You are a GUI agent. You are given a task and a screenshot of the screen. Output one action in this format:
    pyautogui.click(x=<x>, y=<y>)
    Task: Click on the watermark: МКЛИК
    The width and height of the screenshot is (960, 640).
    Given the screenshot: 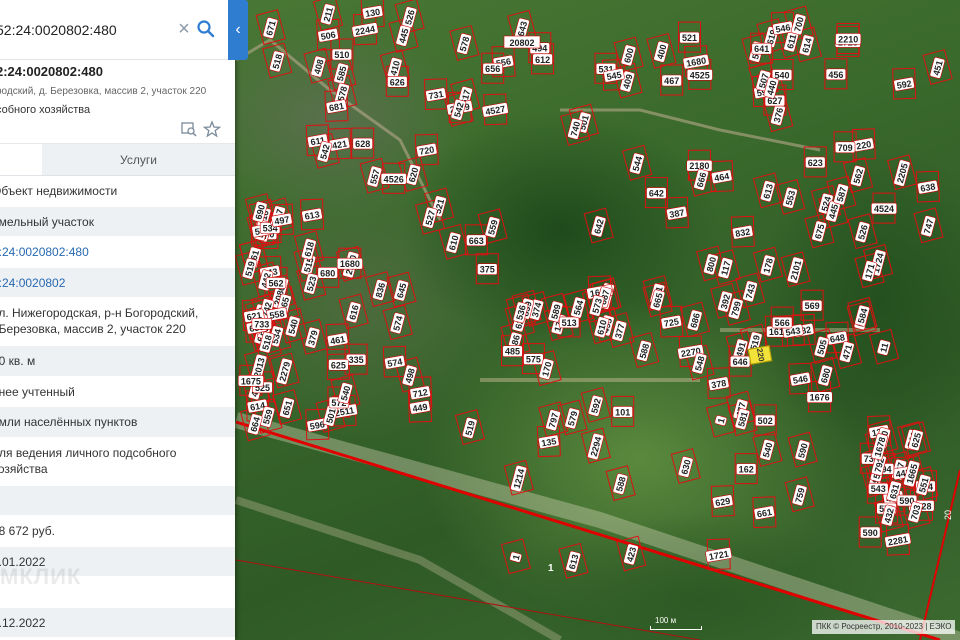 What is the action you would take?
    pyautogui.click(x=41, y=576)
    